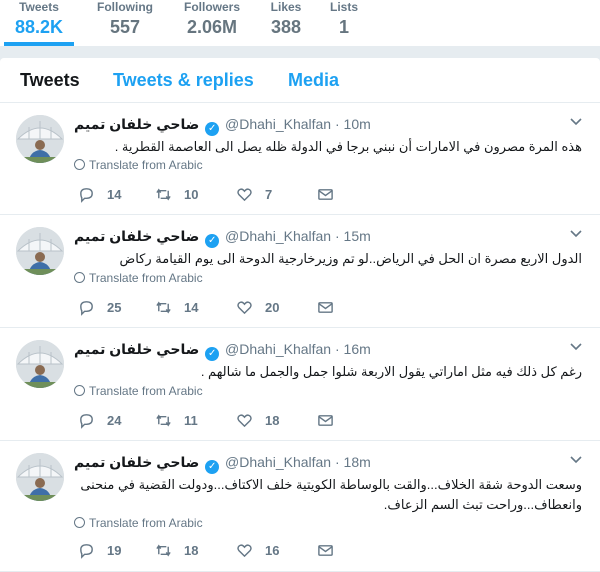 The width and height of the screenshot is (600, 572). I want to click on retweet-count: 10, so click(191, 194).